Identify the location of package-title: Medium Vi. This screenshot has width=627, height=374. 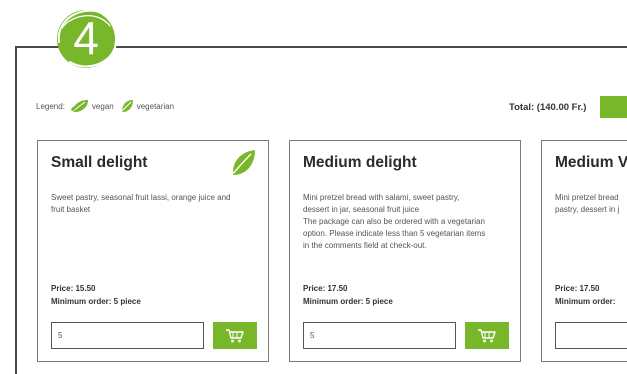
(591, 162).